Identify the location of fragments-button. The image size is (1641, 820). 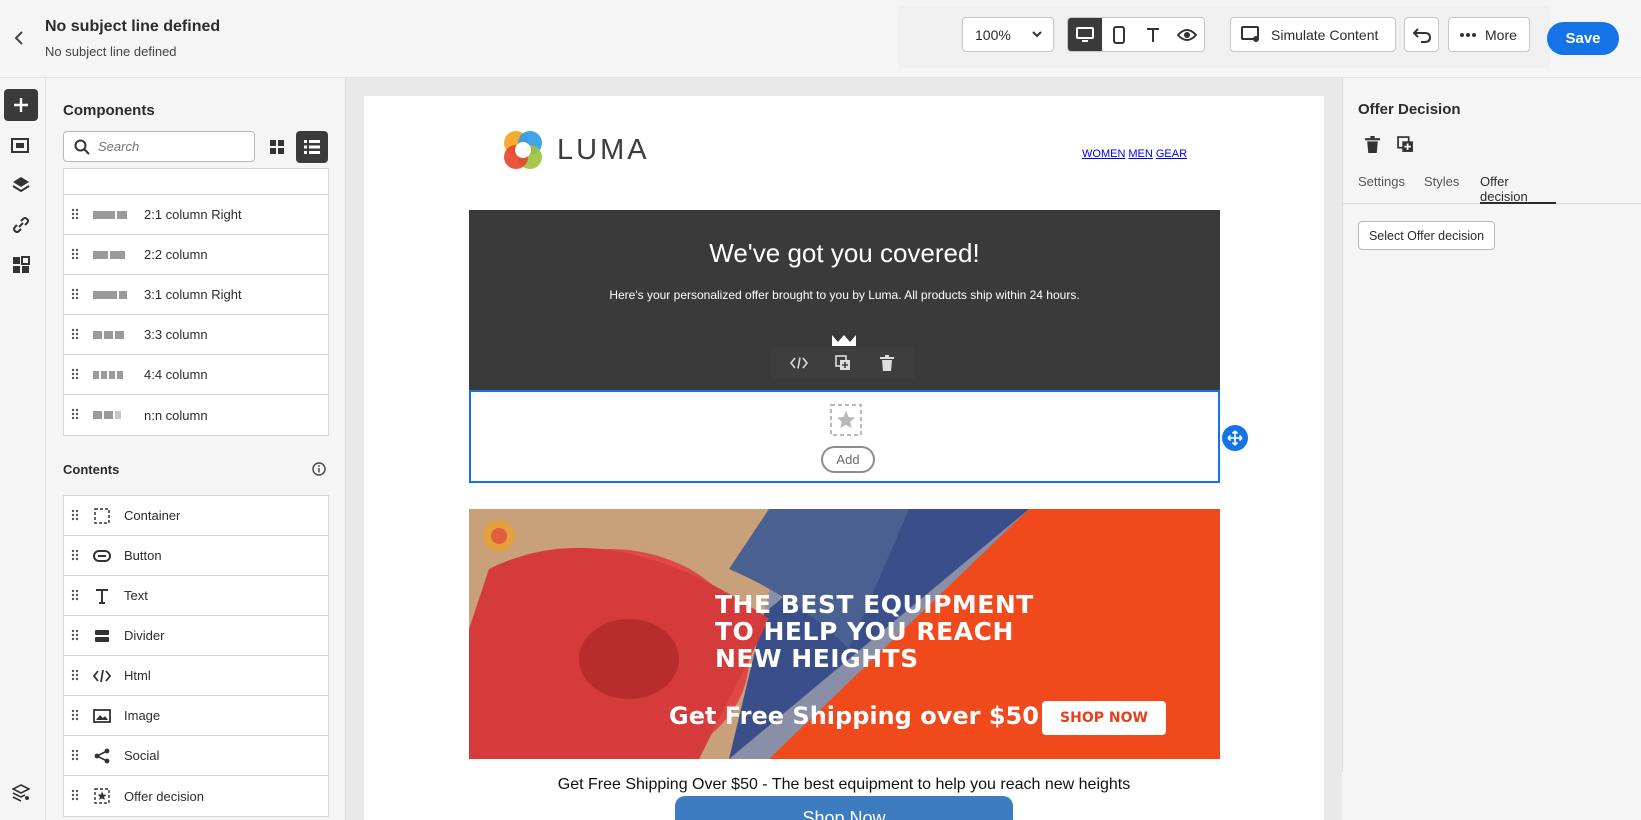
(21, 265).